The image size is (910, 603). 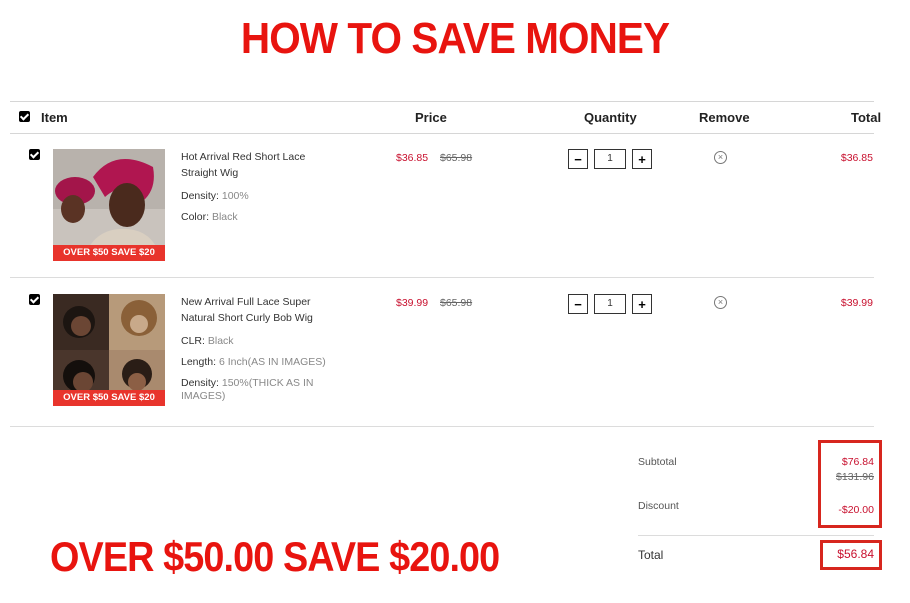 What do you see at coordinates (855, 554) in the screenshot?
I see `order-total: $56.84` at bounding box center [855, 554].